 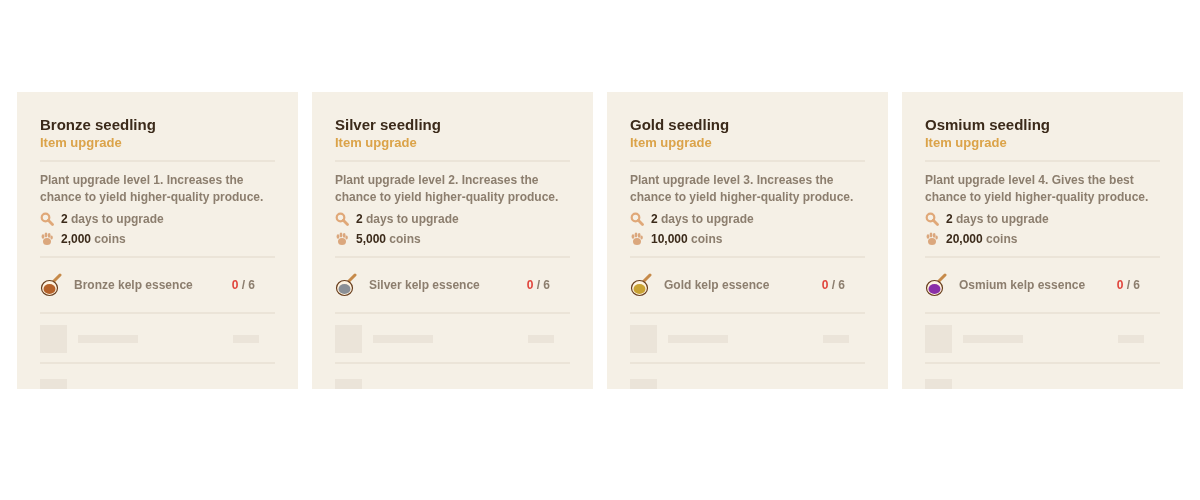 I want to click on description: Plant upgrade level 4. Gives the best chance to yield higher-quality produce., so click(x=1037, y=189).